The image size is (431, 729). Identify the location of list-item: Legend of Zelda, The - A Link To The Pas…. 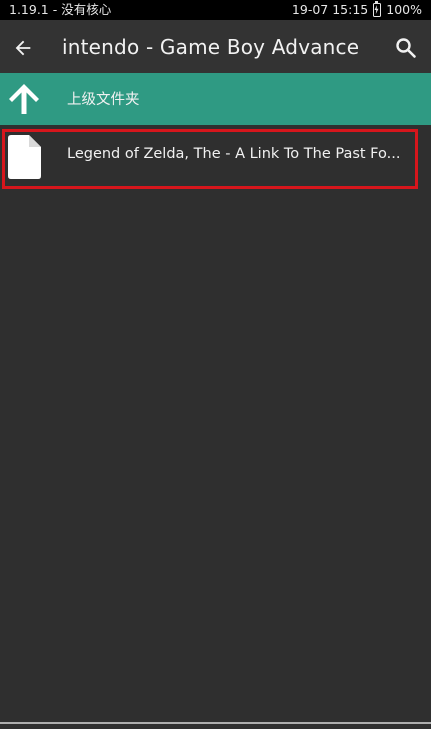
(215, 158).